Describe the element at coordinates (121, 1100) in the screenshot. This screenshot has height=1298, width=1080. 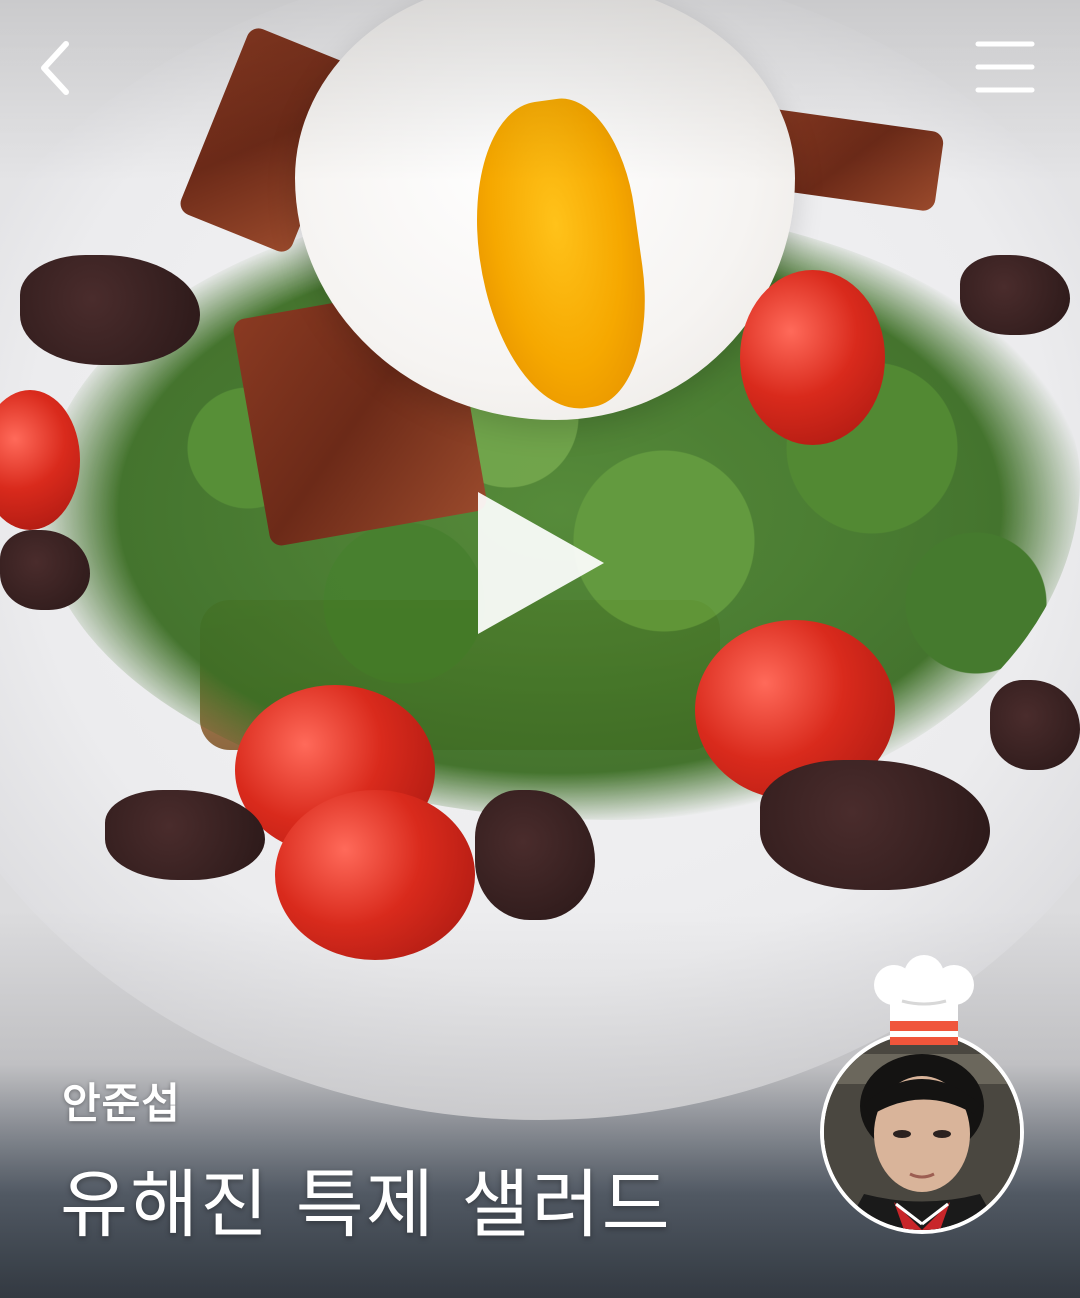
I see `recipe-author: 안준섭` at that location.